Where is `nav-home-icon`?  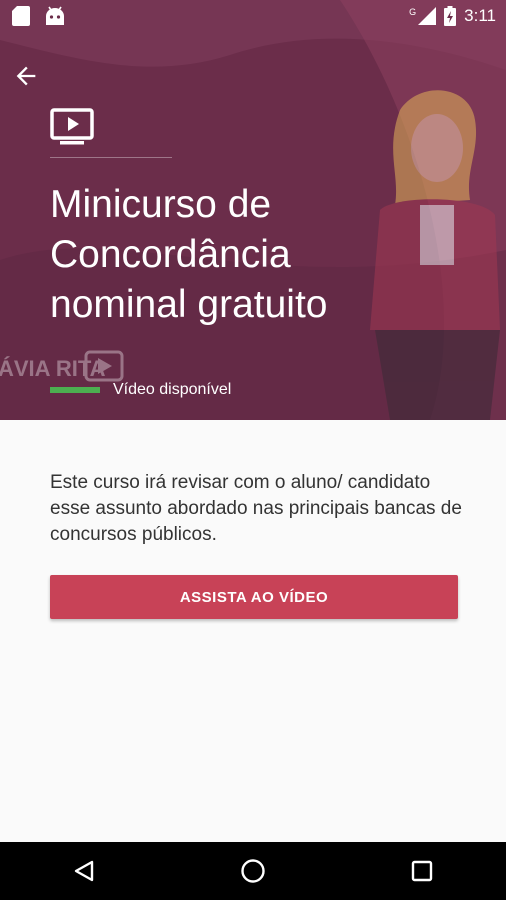 nav-home-icon is located at coordinates (253, 871).